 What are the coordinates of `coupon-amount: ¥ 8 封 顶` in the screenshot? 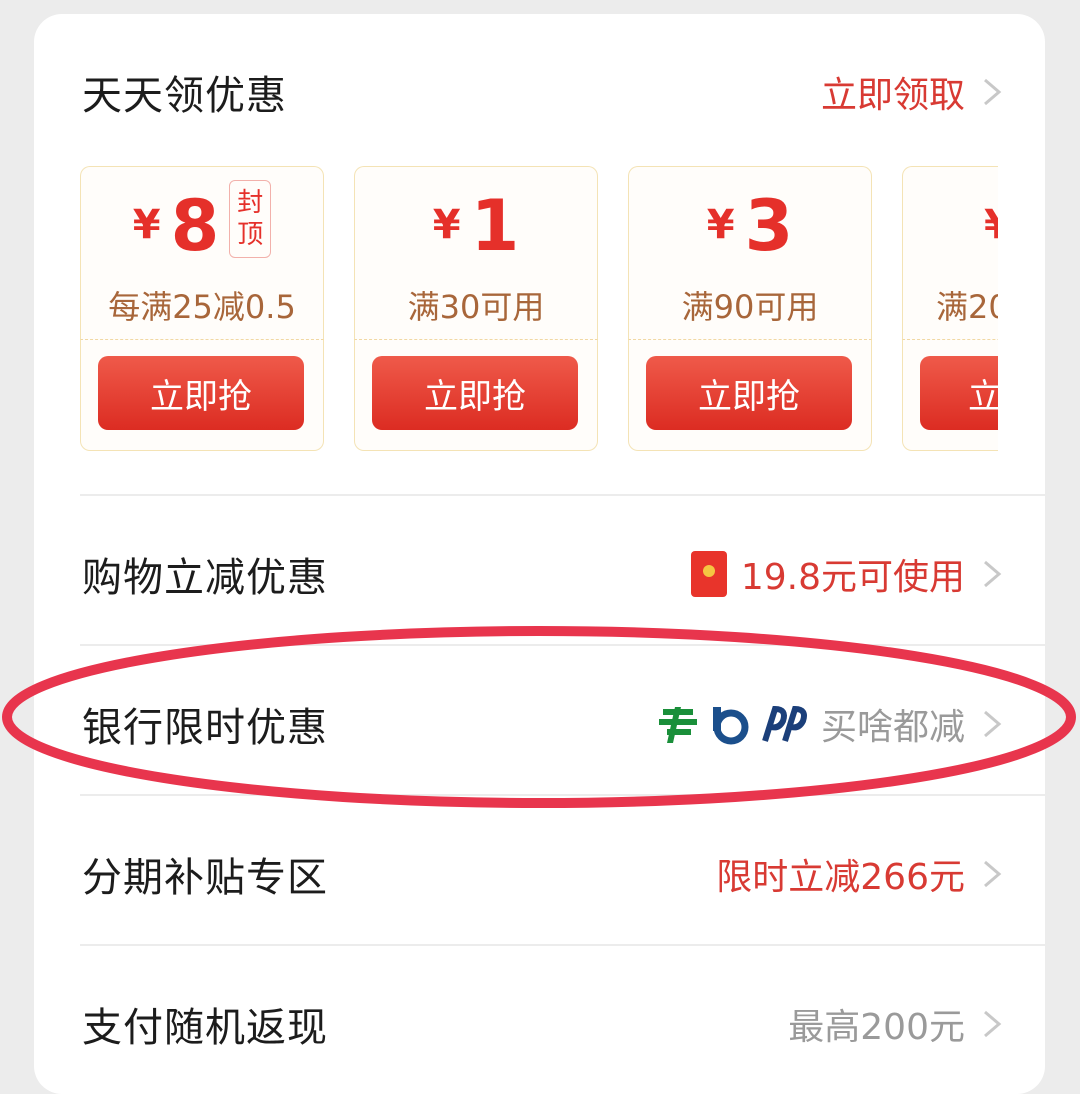 It's located at (202, 223).